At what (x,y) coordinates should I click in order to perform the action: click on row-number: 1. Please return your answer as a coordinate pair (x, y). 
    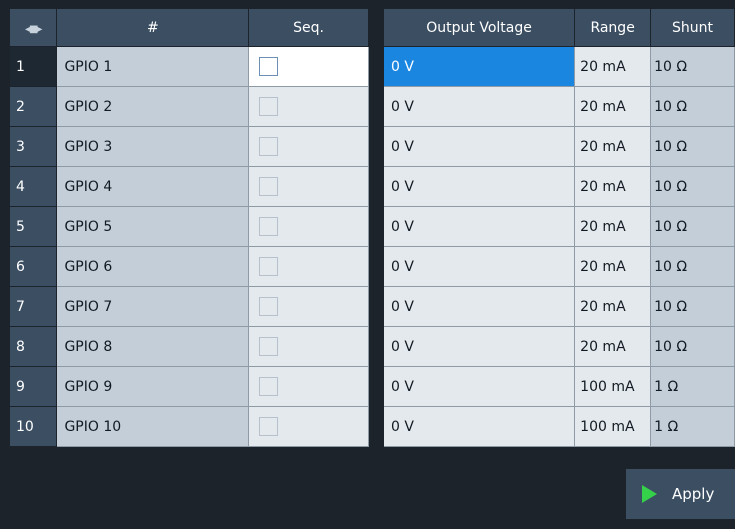
    Looking at the image, I should click on (34, 66).